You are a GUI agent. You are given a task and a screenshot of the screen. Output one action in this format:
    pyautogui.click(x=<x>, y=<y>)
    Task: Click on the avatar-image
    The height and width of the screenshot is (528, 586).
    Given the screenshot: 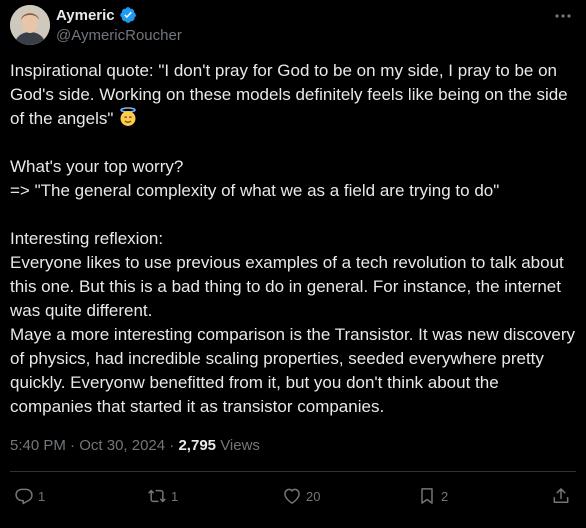 What is the action you would take?
    pyautogui.click(x=30, y=25)
    